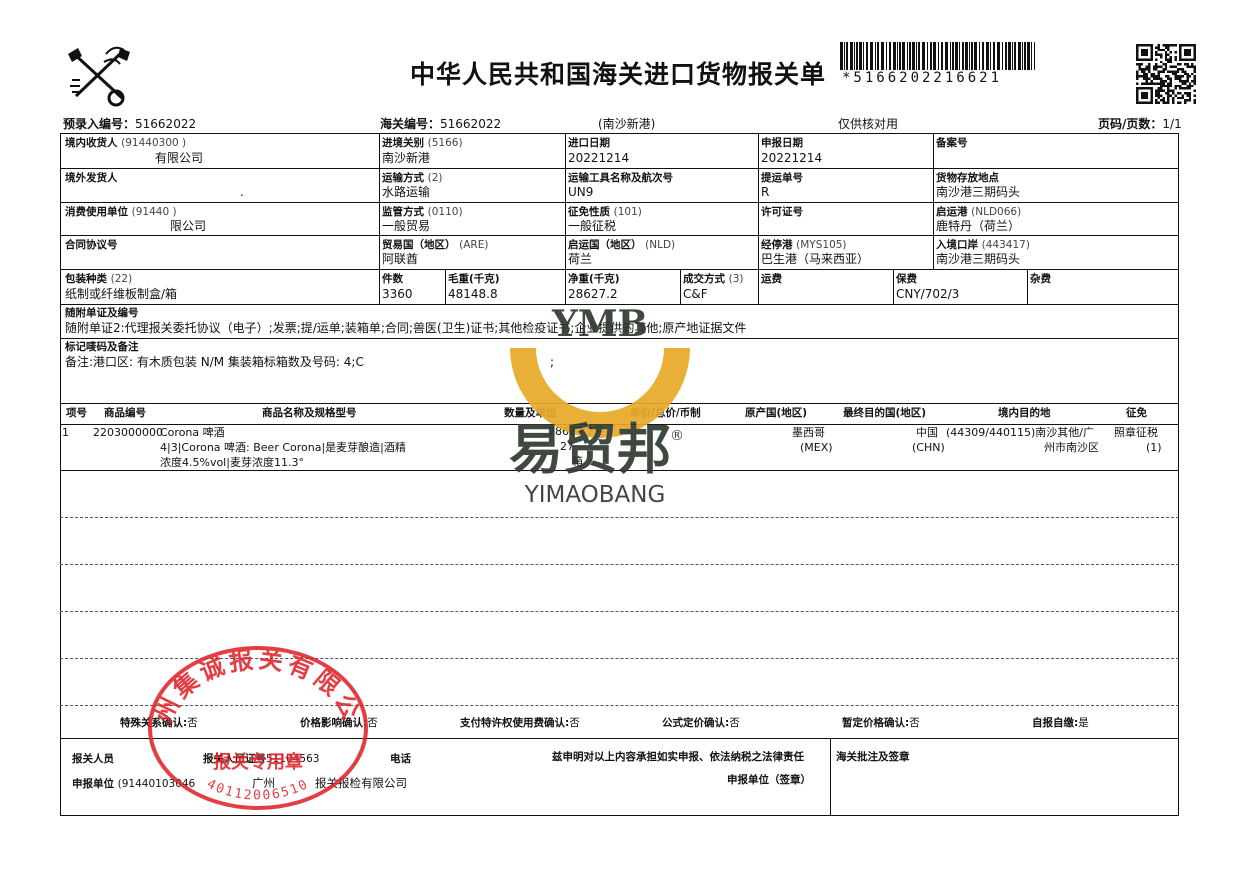 Image resolution: width=1239 pixels, height=875 pixels. What do you see at coordinates (520, 723) in the screenshot?
I see `royalty-confirm: 支付特许权使用费确认:否` at bounding box center [520, 723].